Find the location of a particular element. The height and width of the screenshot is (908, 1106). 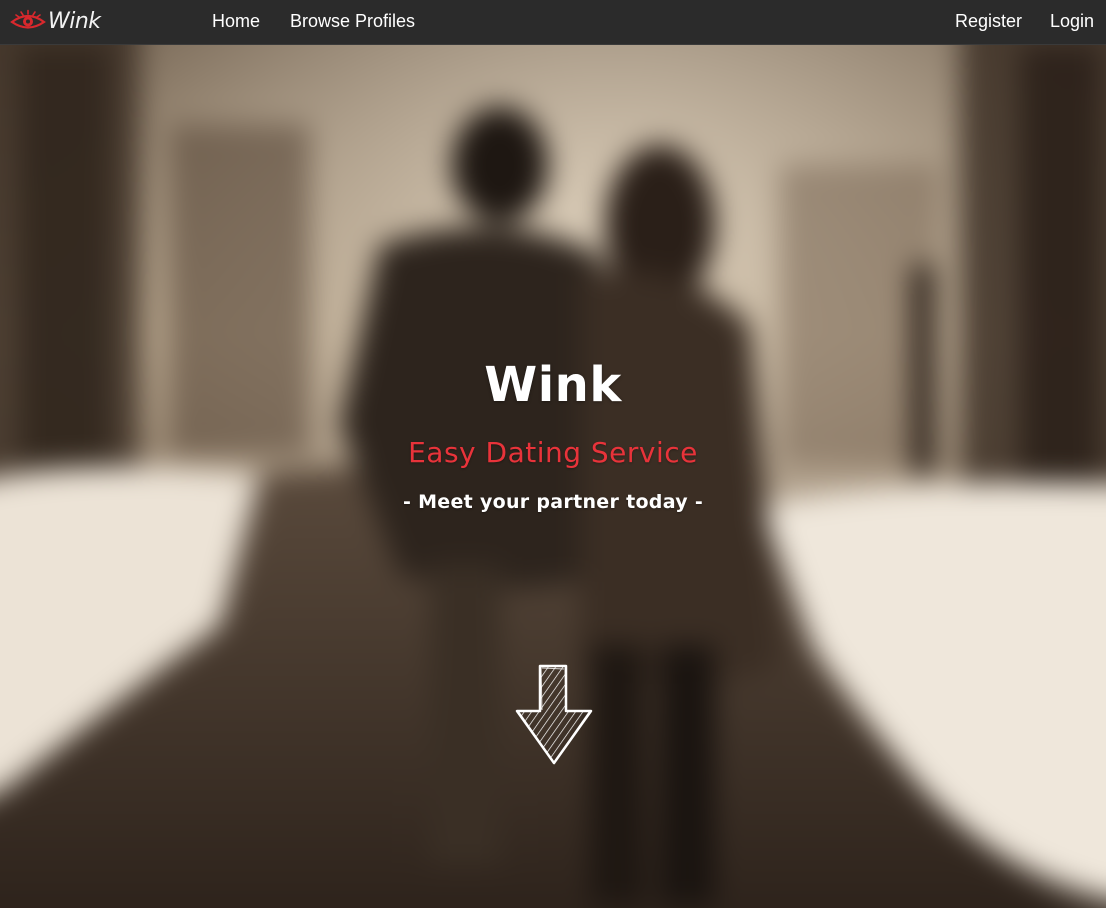

nav-login-link: Login is located at coordinates (1072, 22).